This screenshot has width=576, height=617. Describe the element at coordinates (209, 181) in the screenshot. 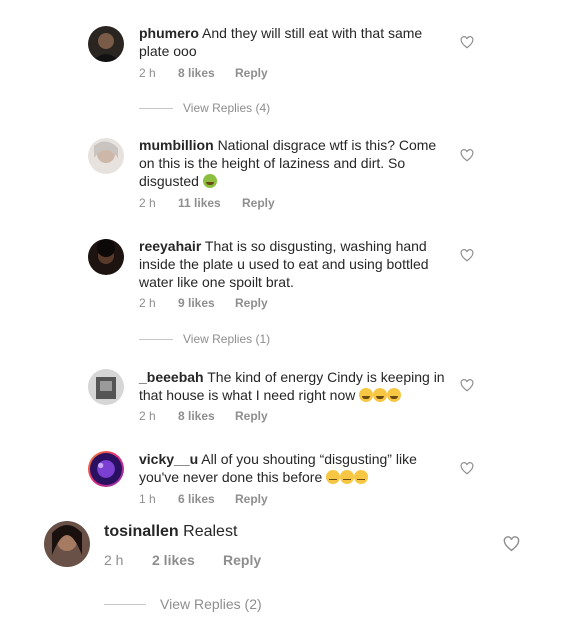

I see `nauseated-face-emoji` at that location.